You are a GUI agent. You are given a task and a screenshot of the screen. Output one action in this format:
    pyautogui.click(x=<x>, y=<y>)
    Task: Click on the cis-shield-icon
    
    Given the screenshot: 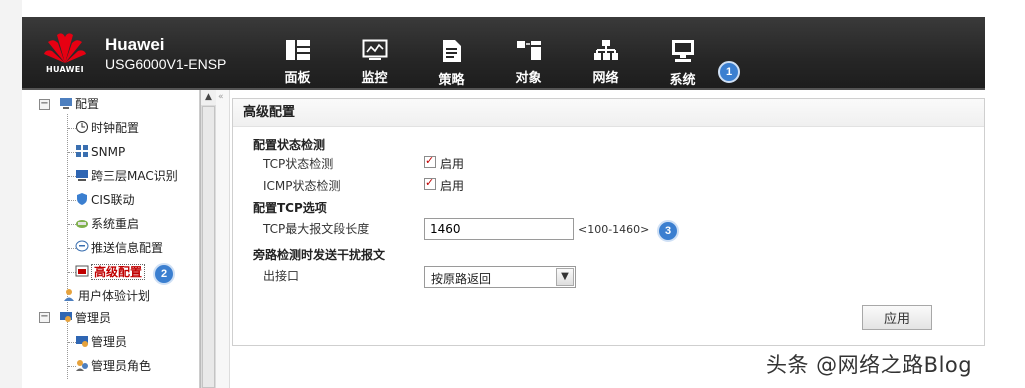 What is the action you would take?
    pyautogui.click(x=82, y=199)
    